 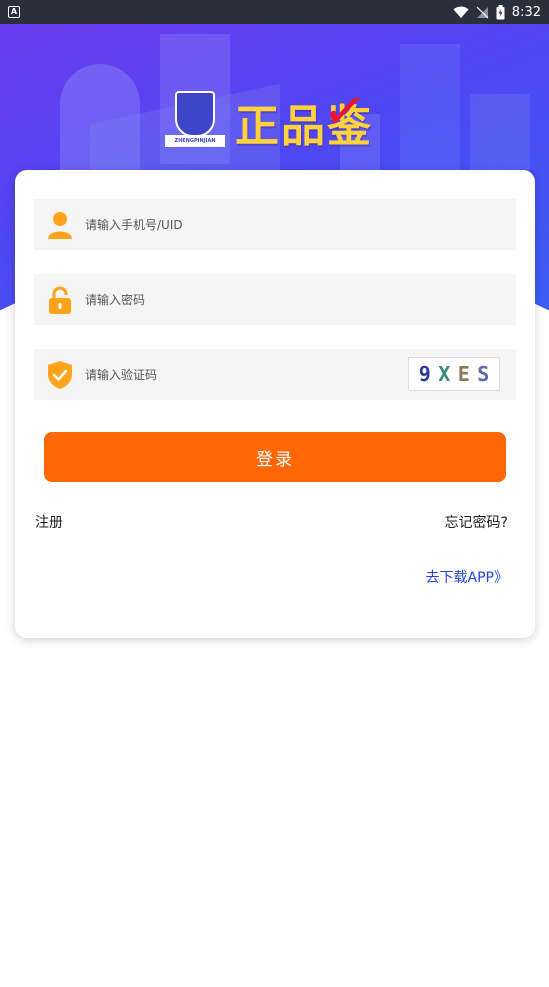 I want to click on captcha-placeholder: 请输入验证码, so click(x=121, y=375).